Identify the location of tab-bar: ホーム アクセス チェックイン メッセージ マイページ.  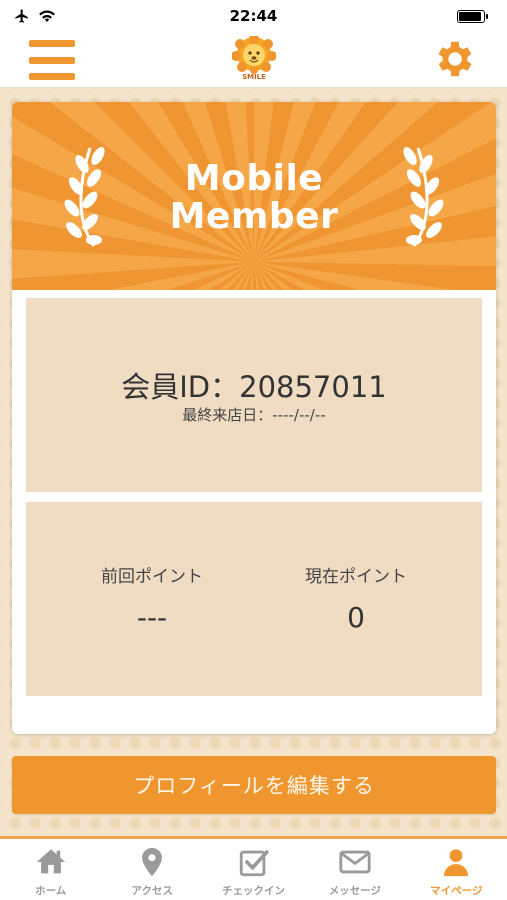
(253, 868).